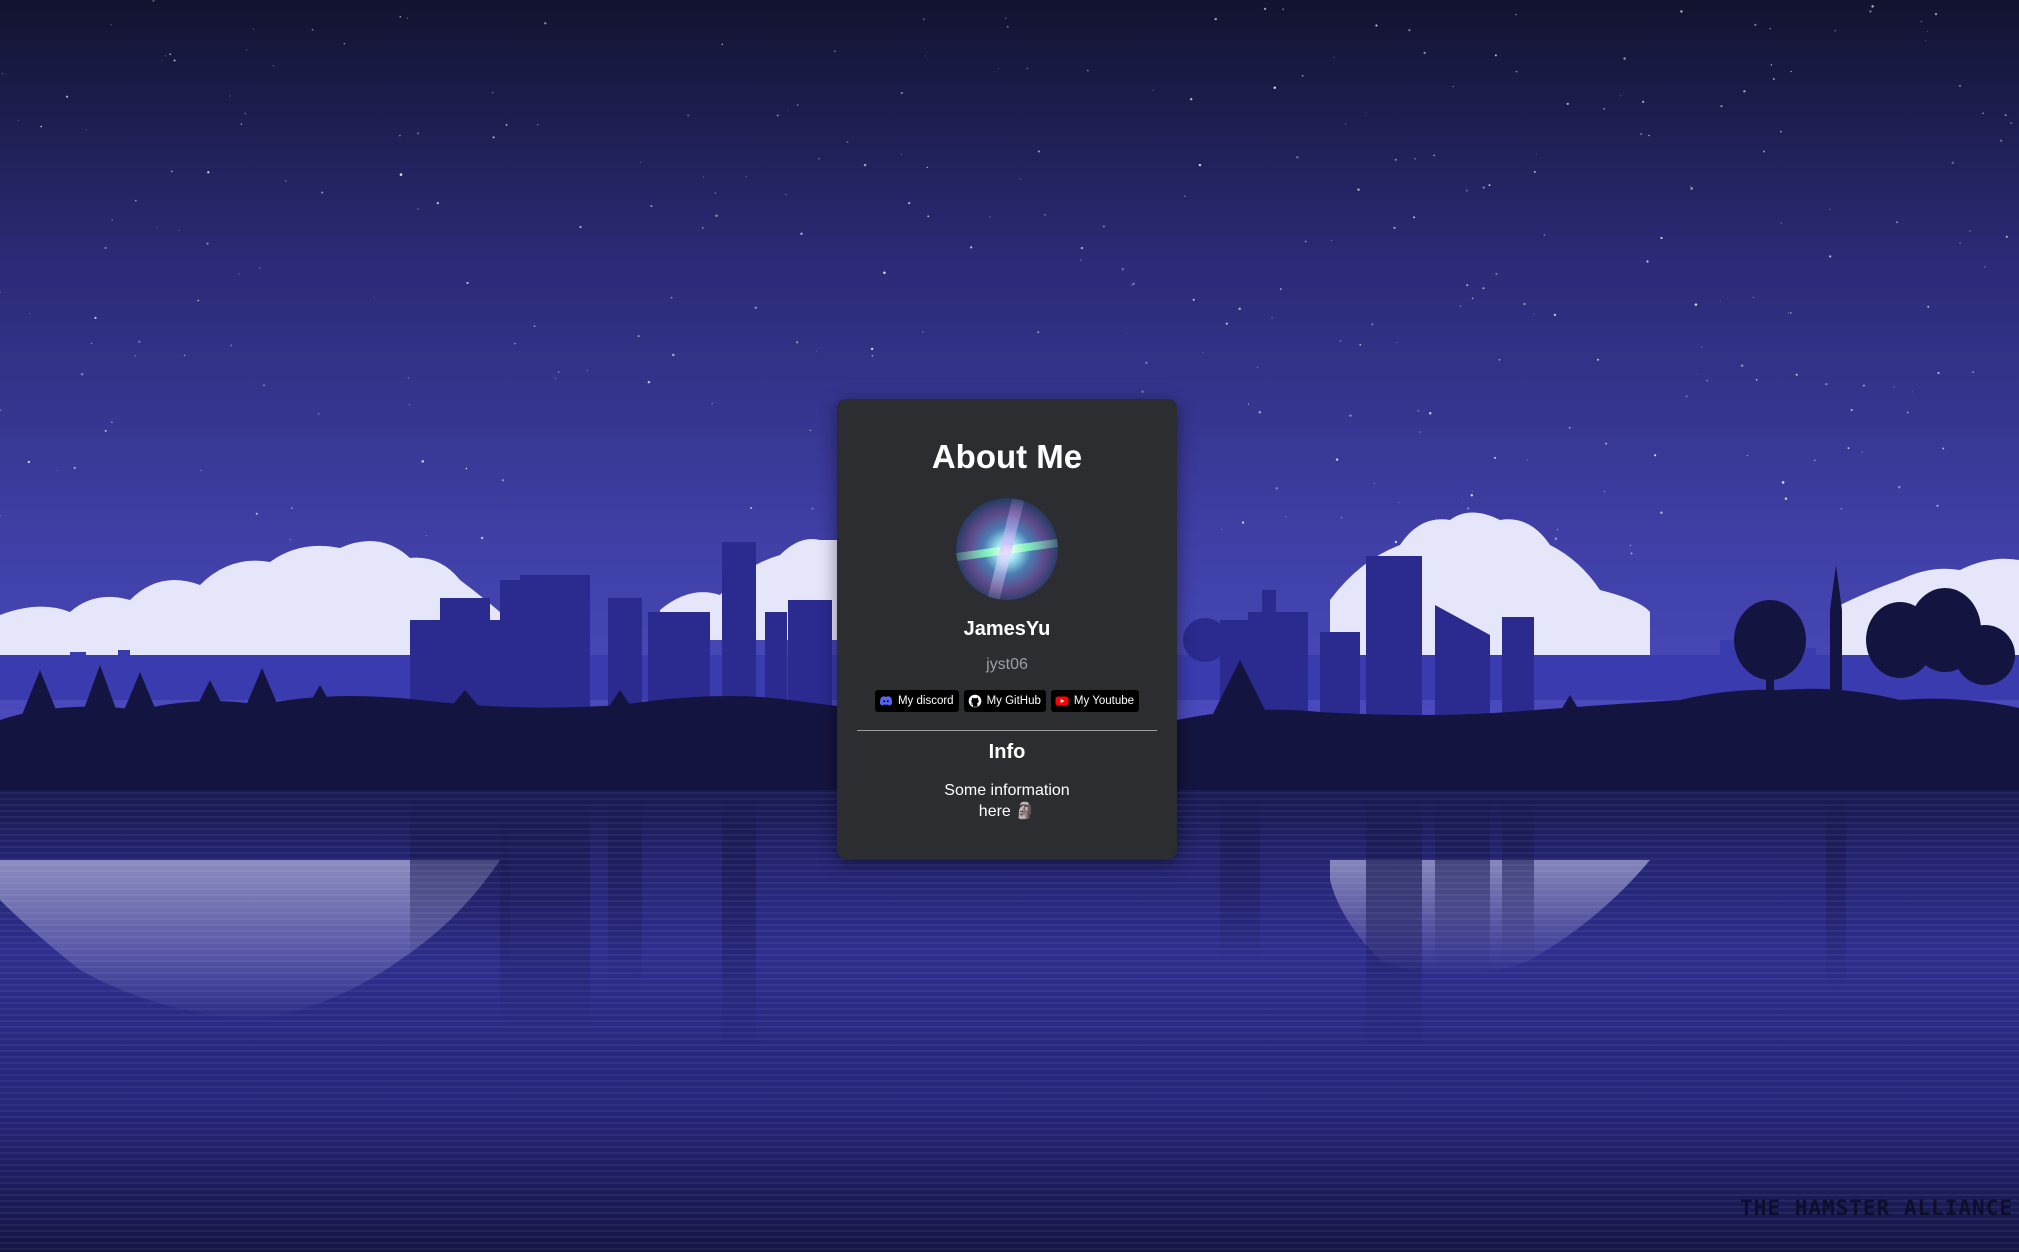  What do you see at coordinates (1007, 456) in the screenshot?
I see `page-title: About Me` at bounding box center [1007, 456].